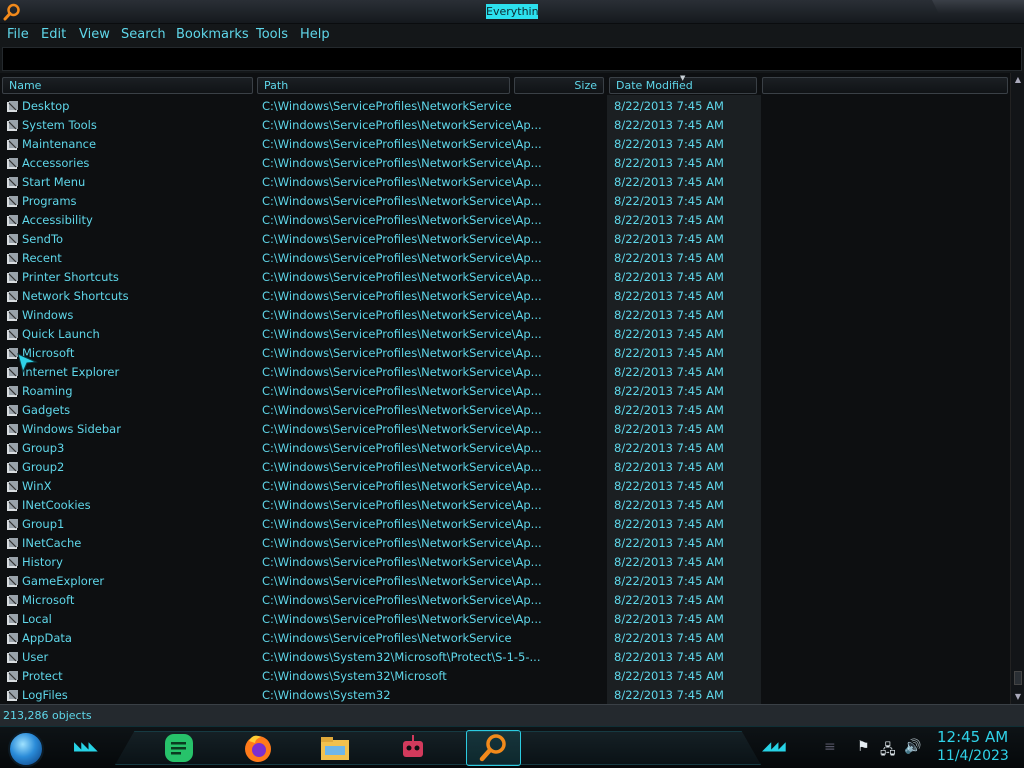  I want to click on menu-file: File, so click(18, 34).